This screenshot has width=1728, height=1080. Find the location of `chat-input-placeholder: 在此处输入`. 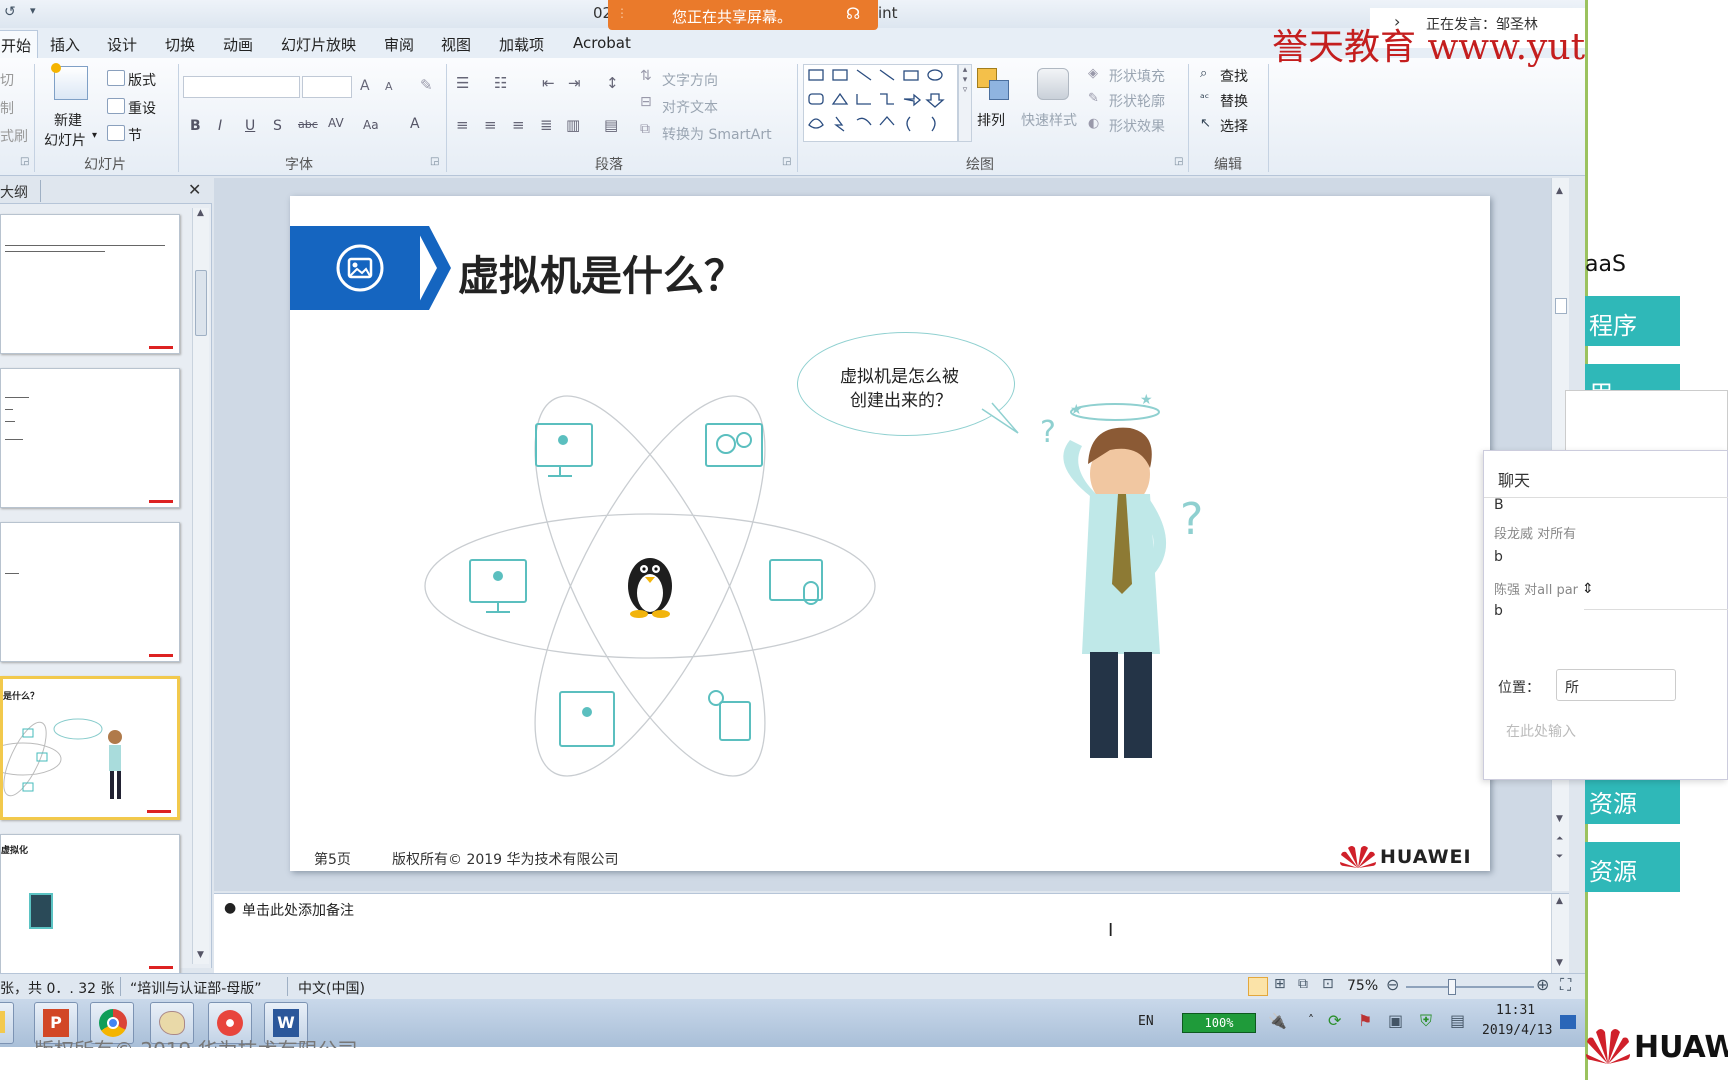

chat-input-placeholder: 在此处输入 is located at coordinates (1541, 731).